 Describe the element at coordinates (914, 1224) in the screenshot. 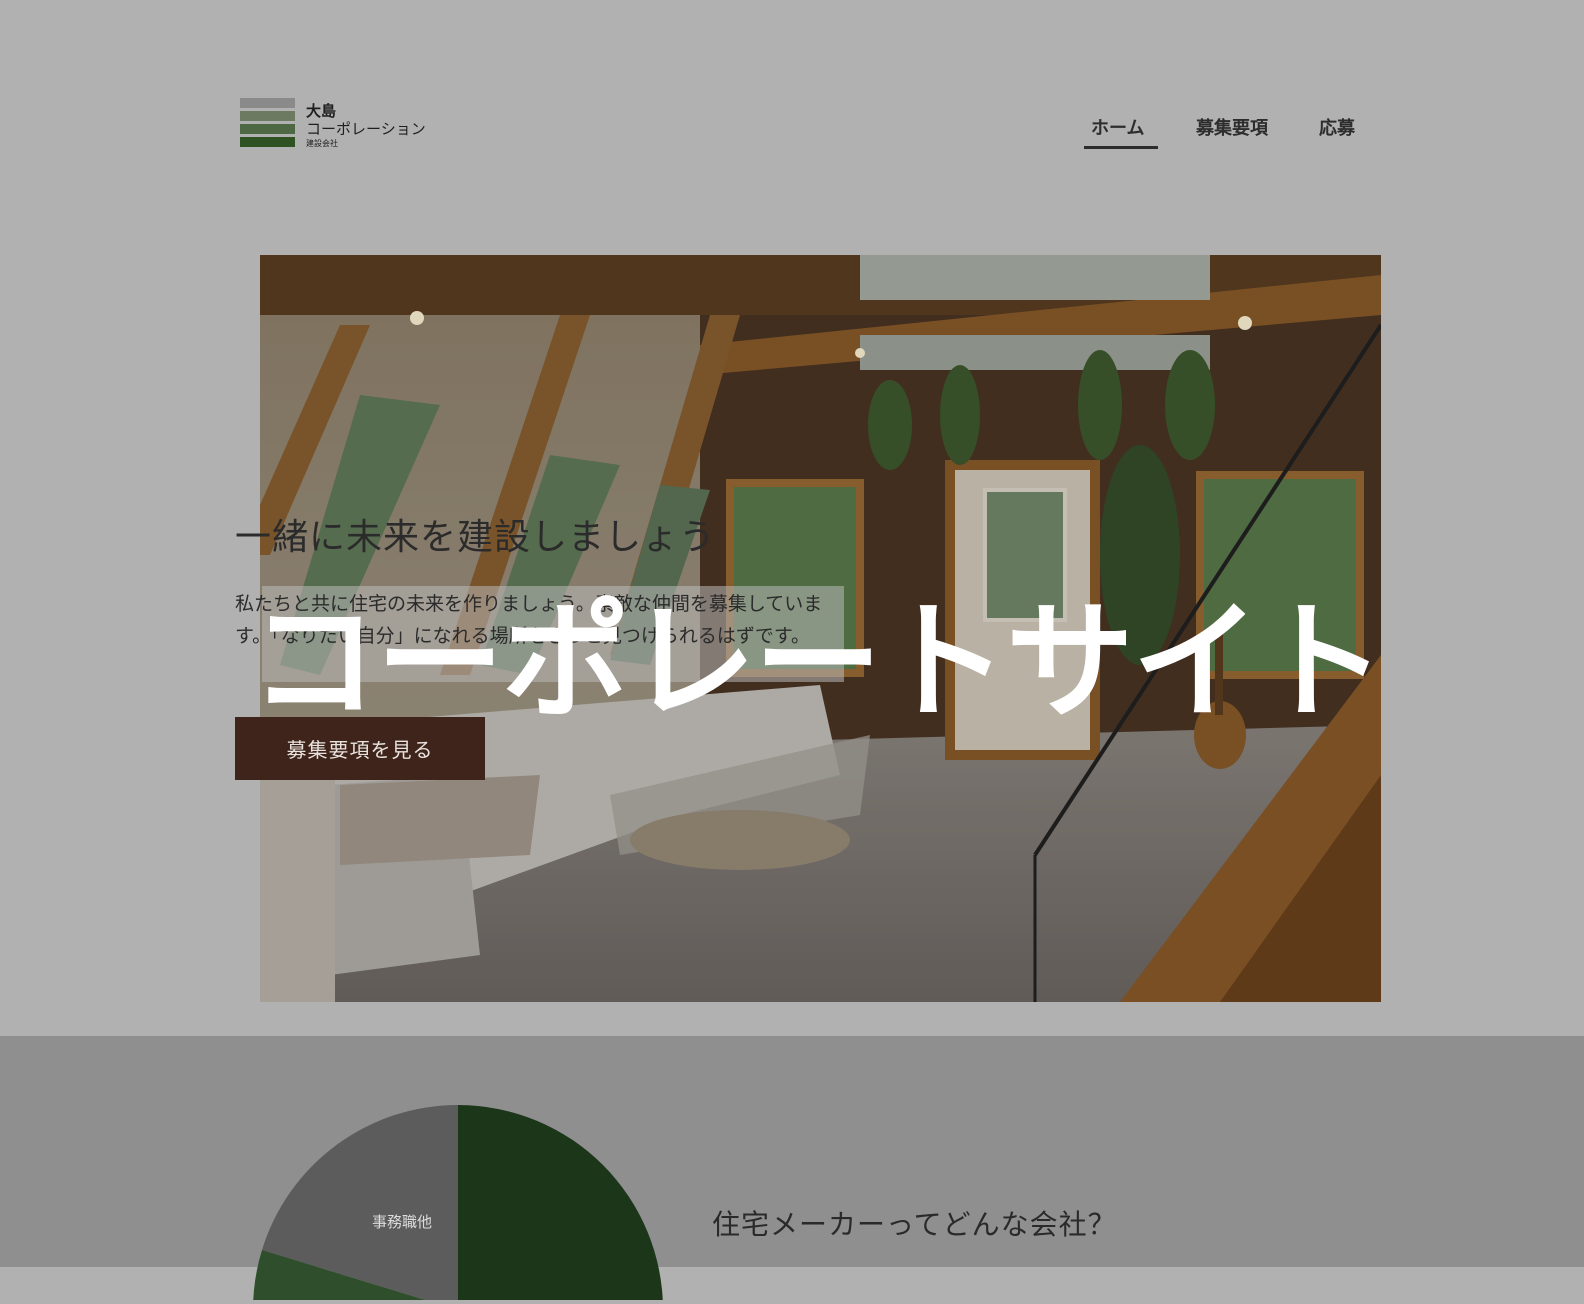

I see `section-title: 住宅メーカーってどんな会社？` at that location.